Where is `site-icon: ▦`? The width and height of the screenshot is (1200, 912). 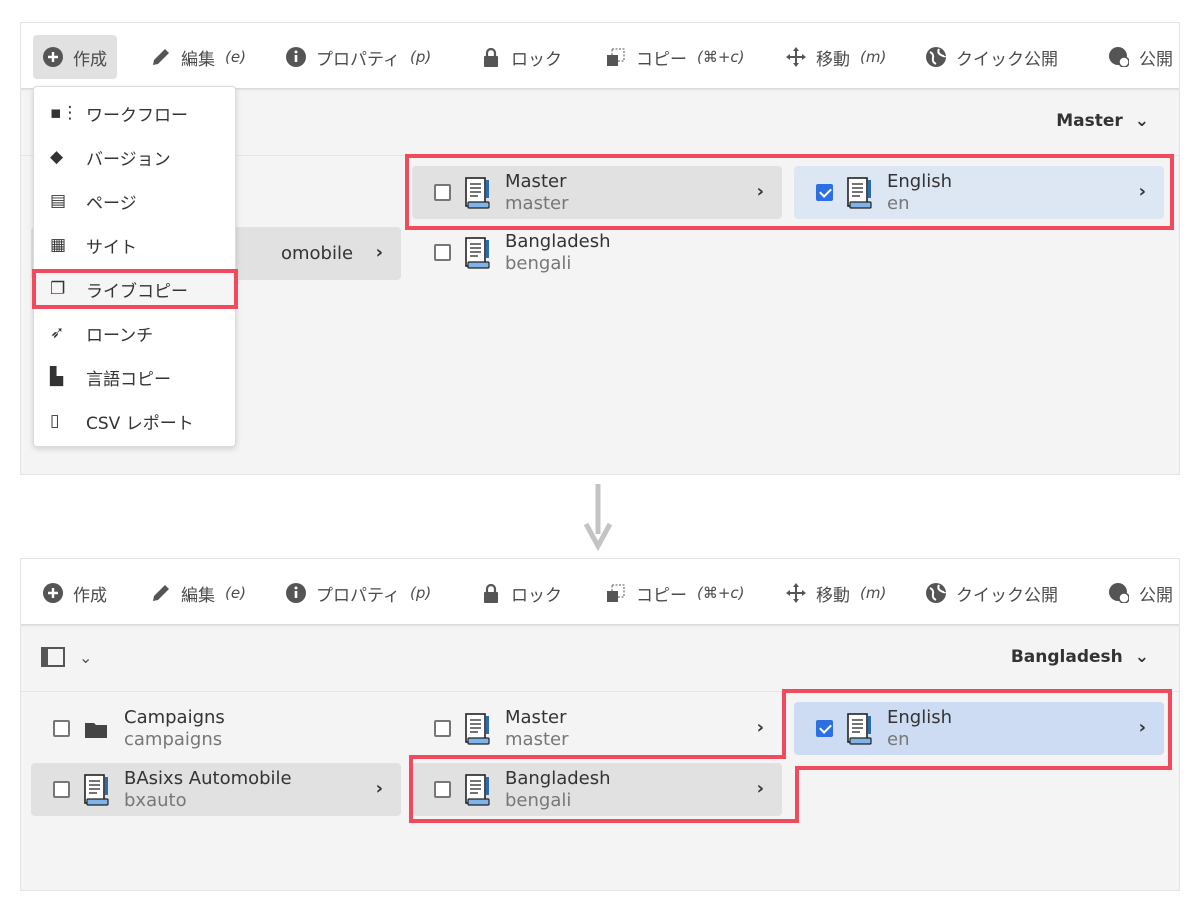 site-icon: ▦ is located at coordinates (58, 245).